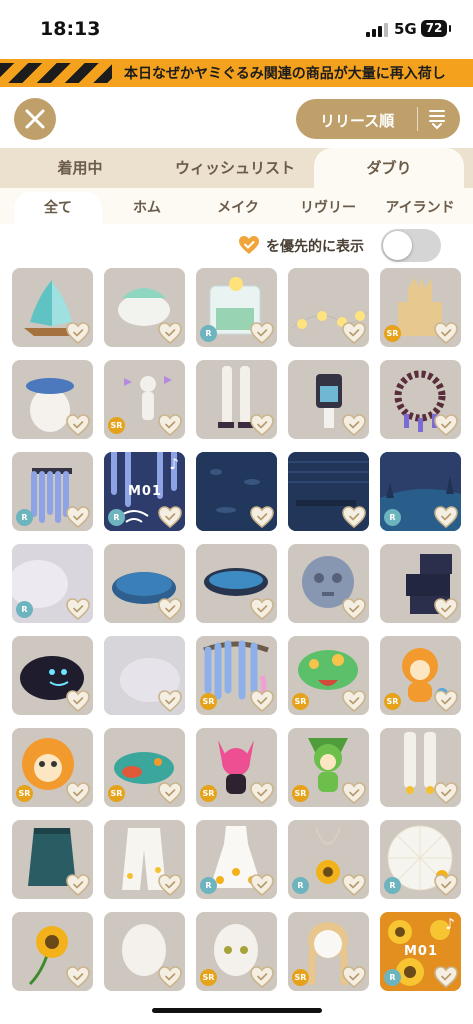 The image size is (473, 1024). I want to click on item-m01-sunflower-music: ♪ M01 R, so click(420, 951).